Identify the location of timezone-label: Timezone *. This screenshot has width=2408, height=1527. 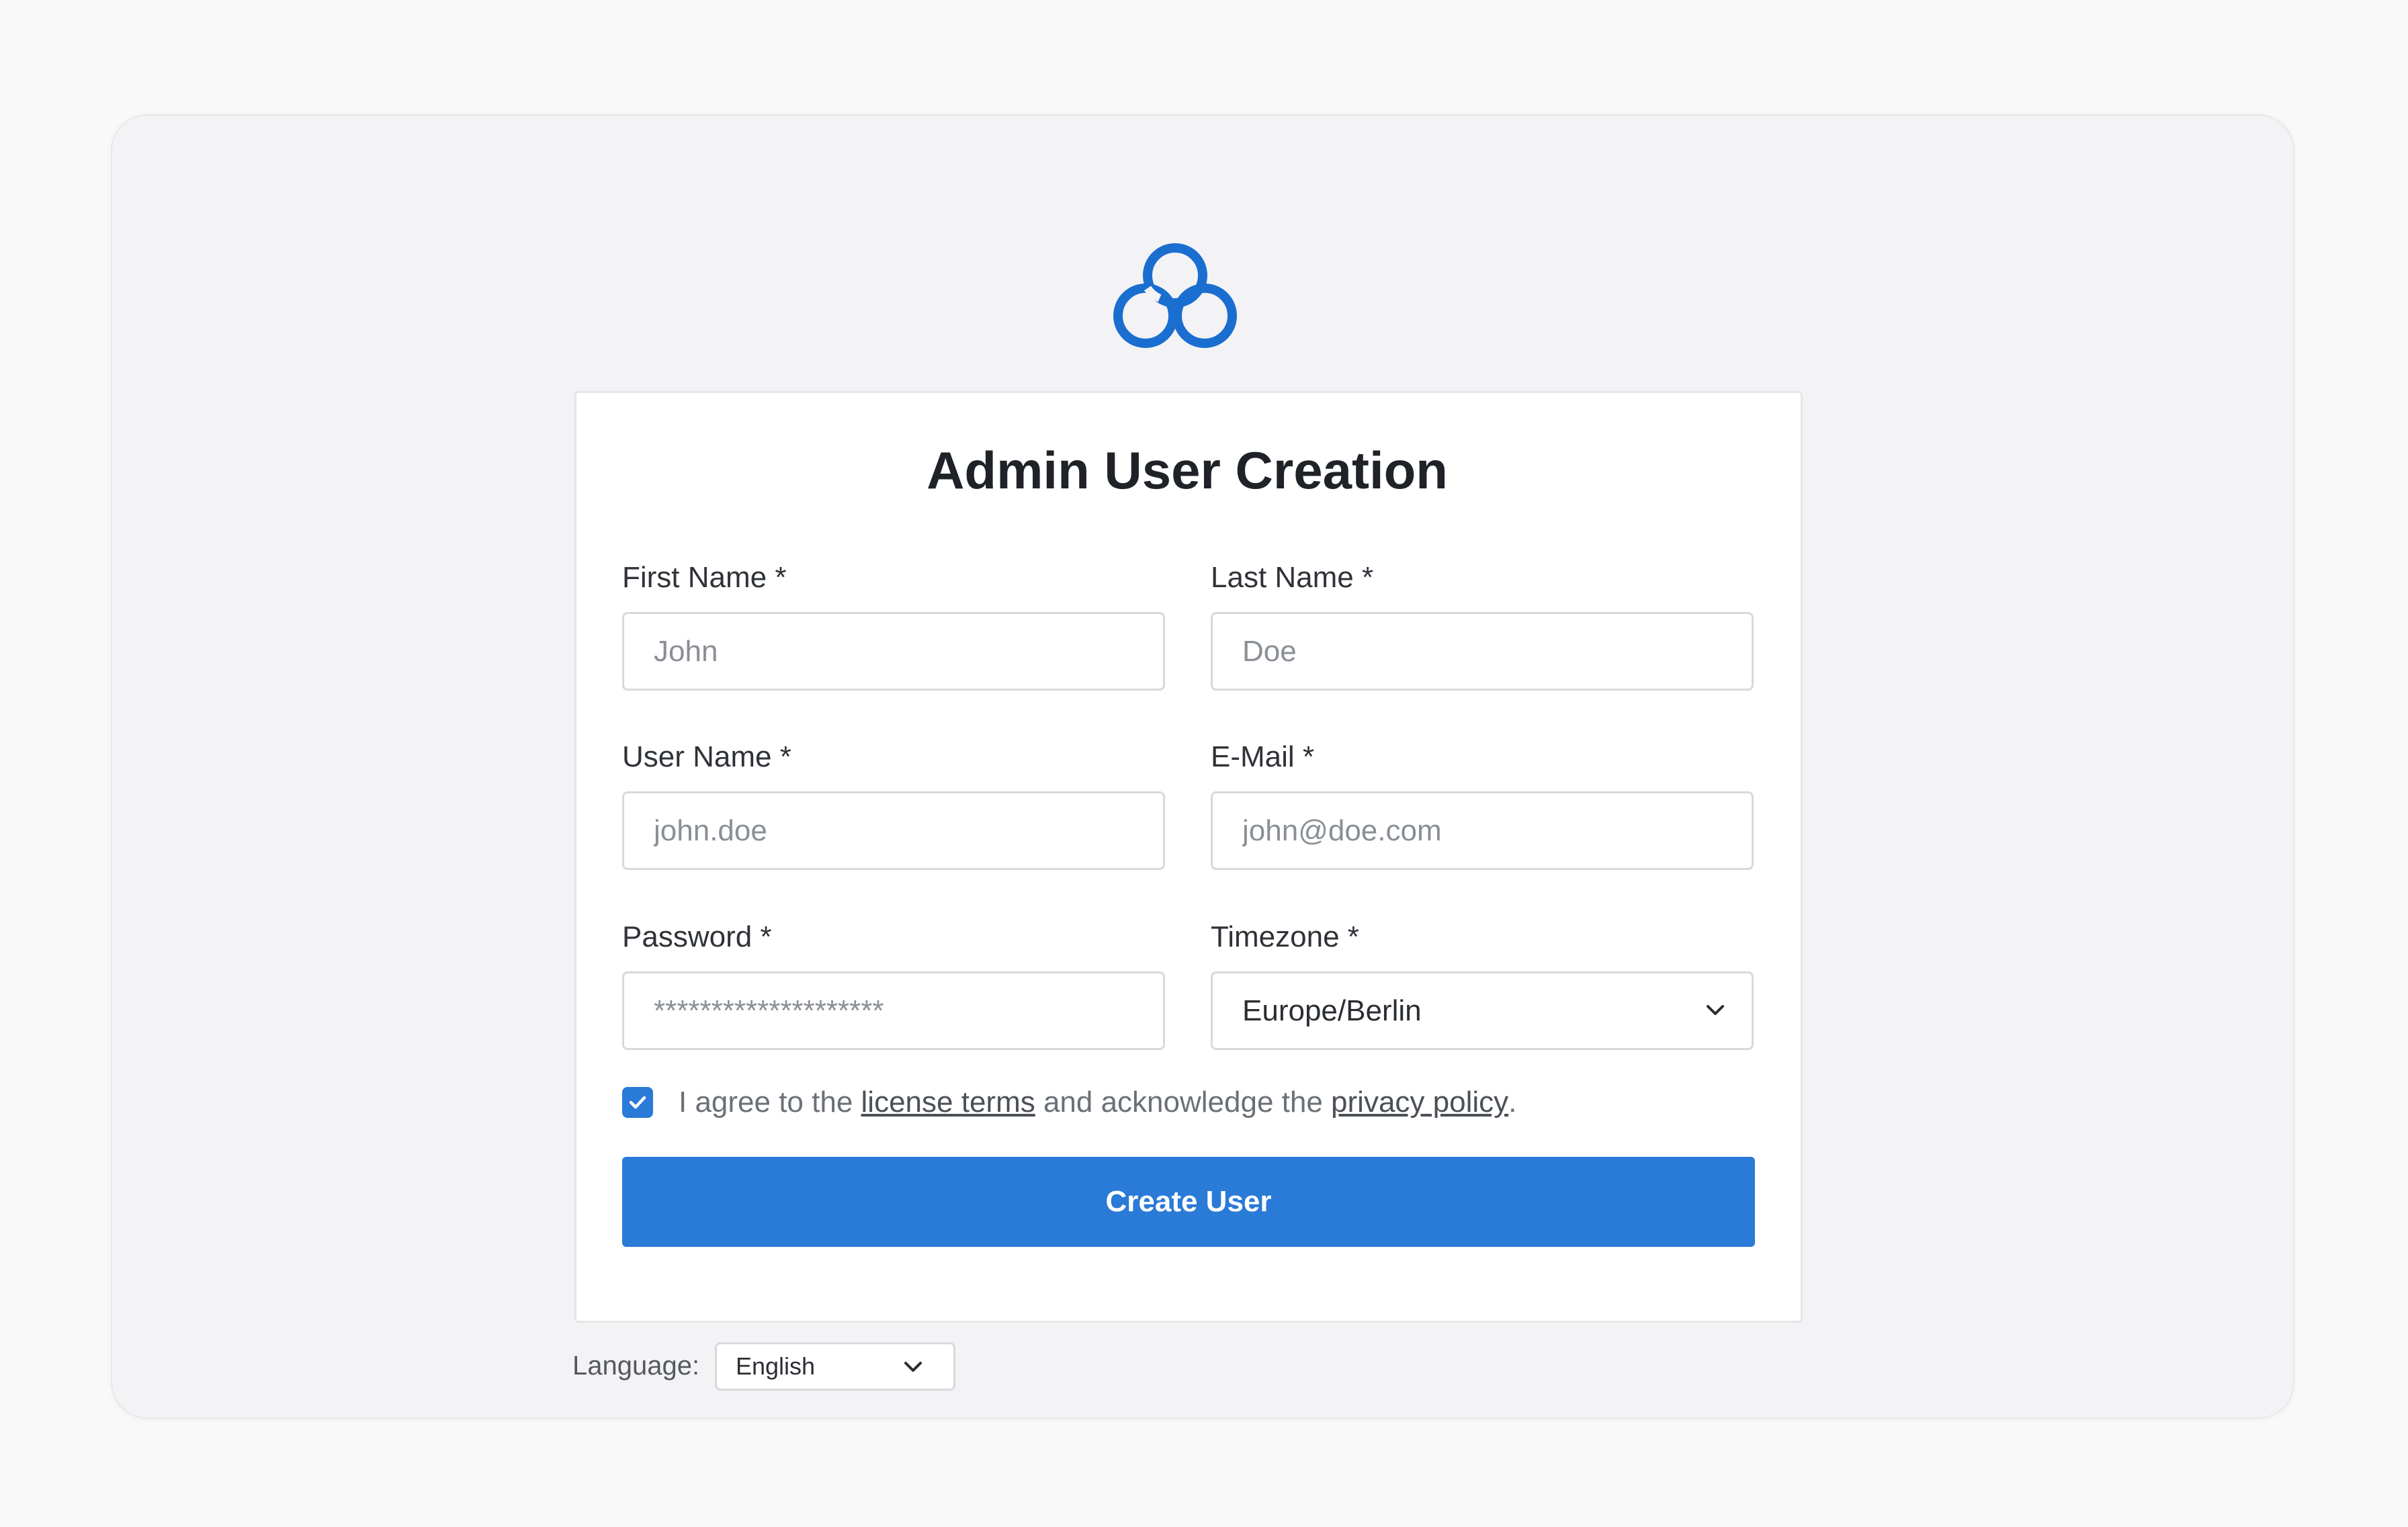
(1285, 937).